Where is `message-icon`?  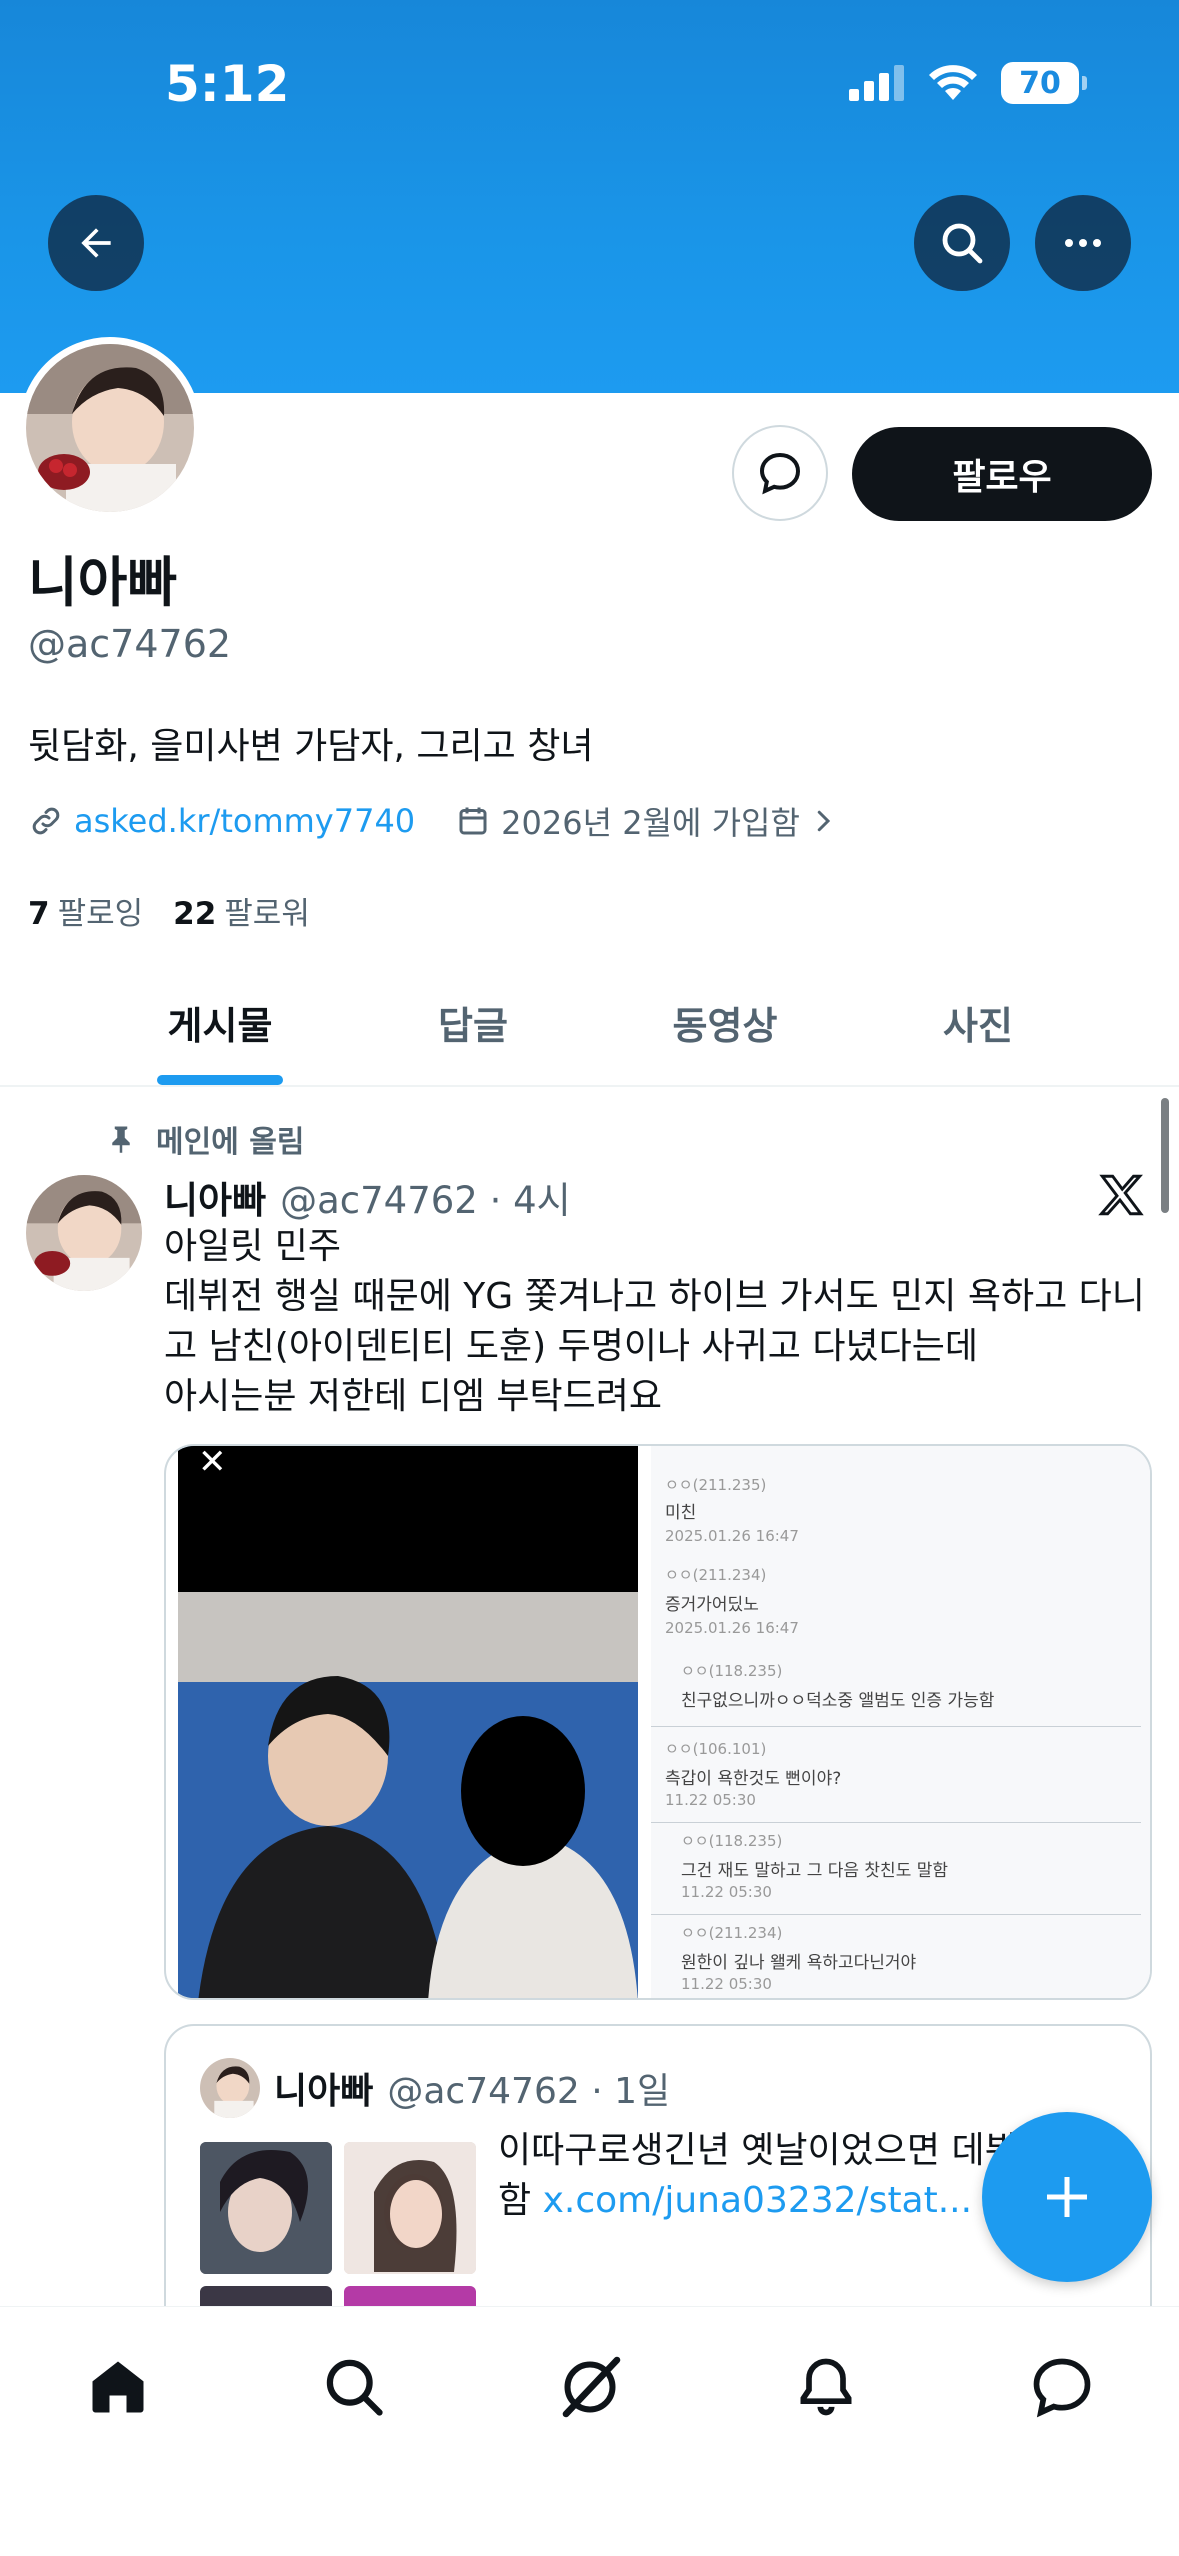
message-icon is located at coordinates (780, 473).